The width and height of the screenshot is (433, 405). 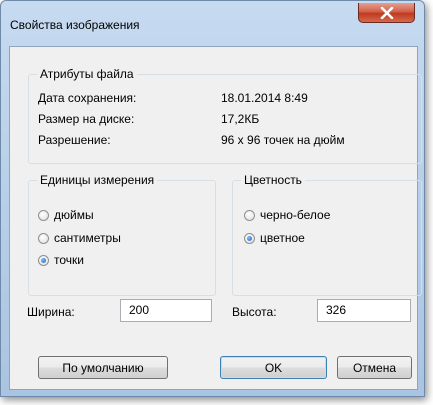 What do you see at coordinates (364, 310) in the screenshot?
I see `height-input: 326` at bounding box center [364, 310].